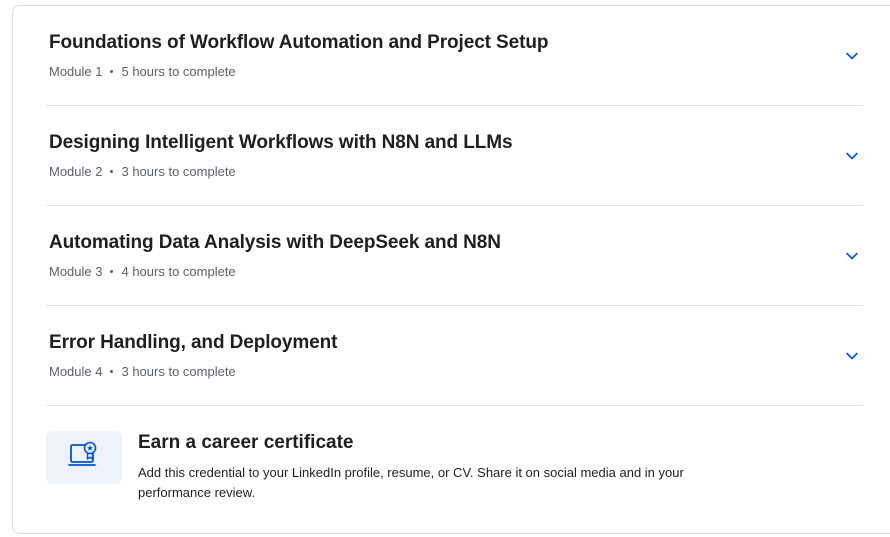 The image size is (890, 537). I want to click on certificate-icon, so click(84, 457).